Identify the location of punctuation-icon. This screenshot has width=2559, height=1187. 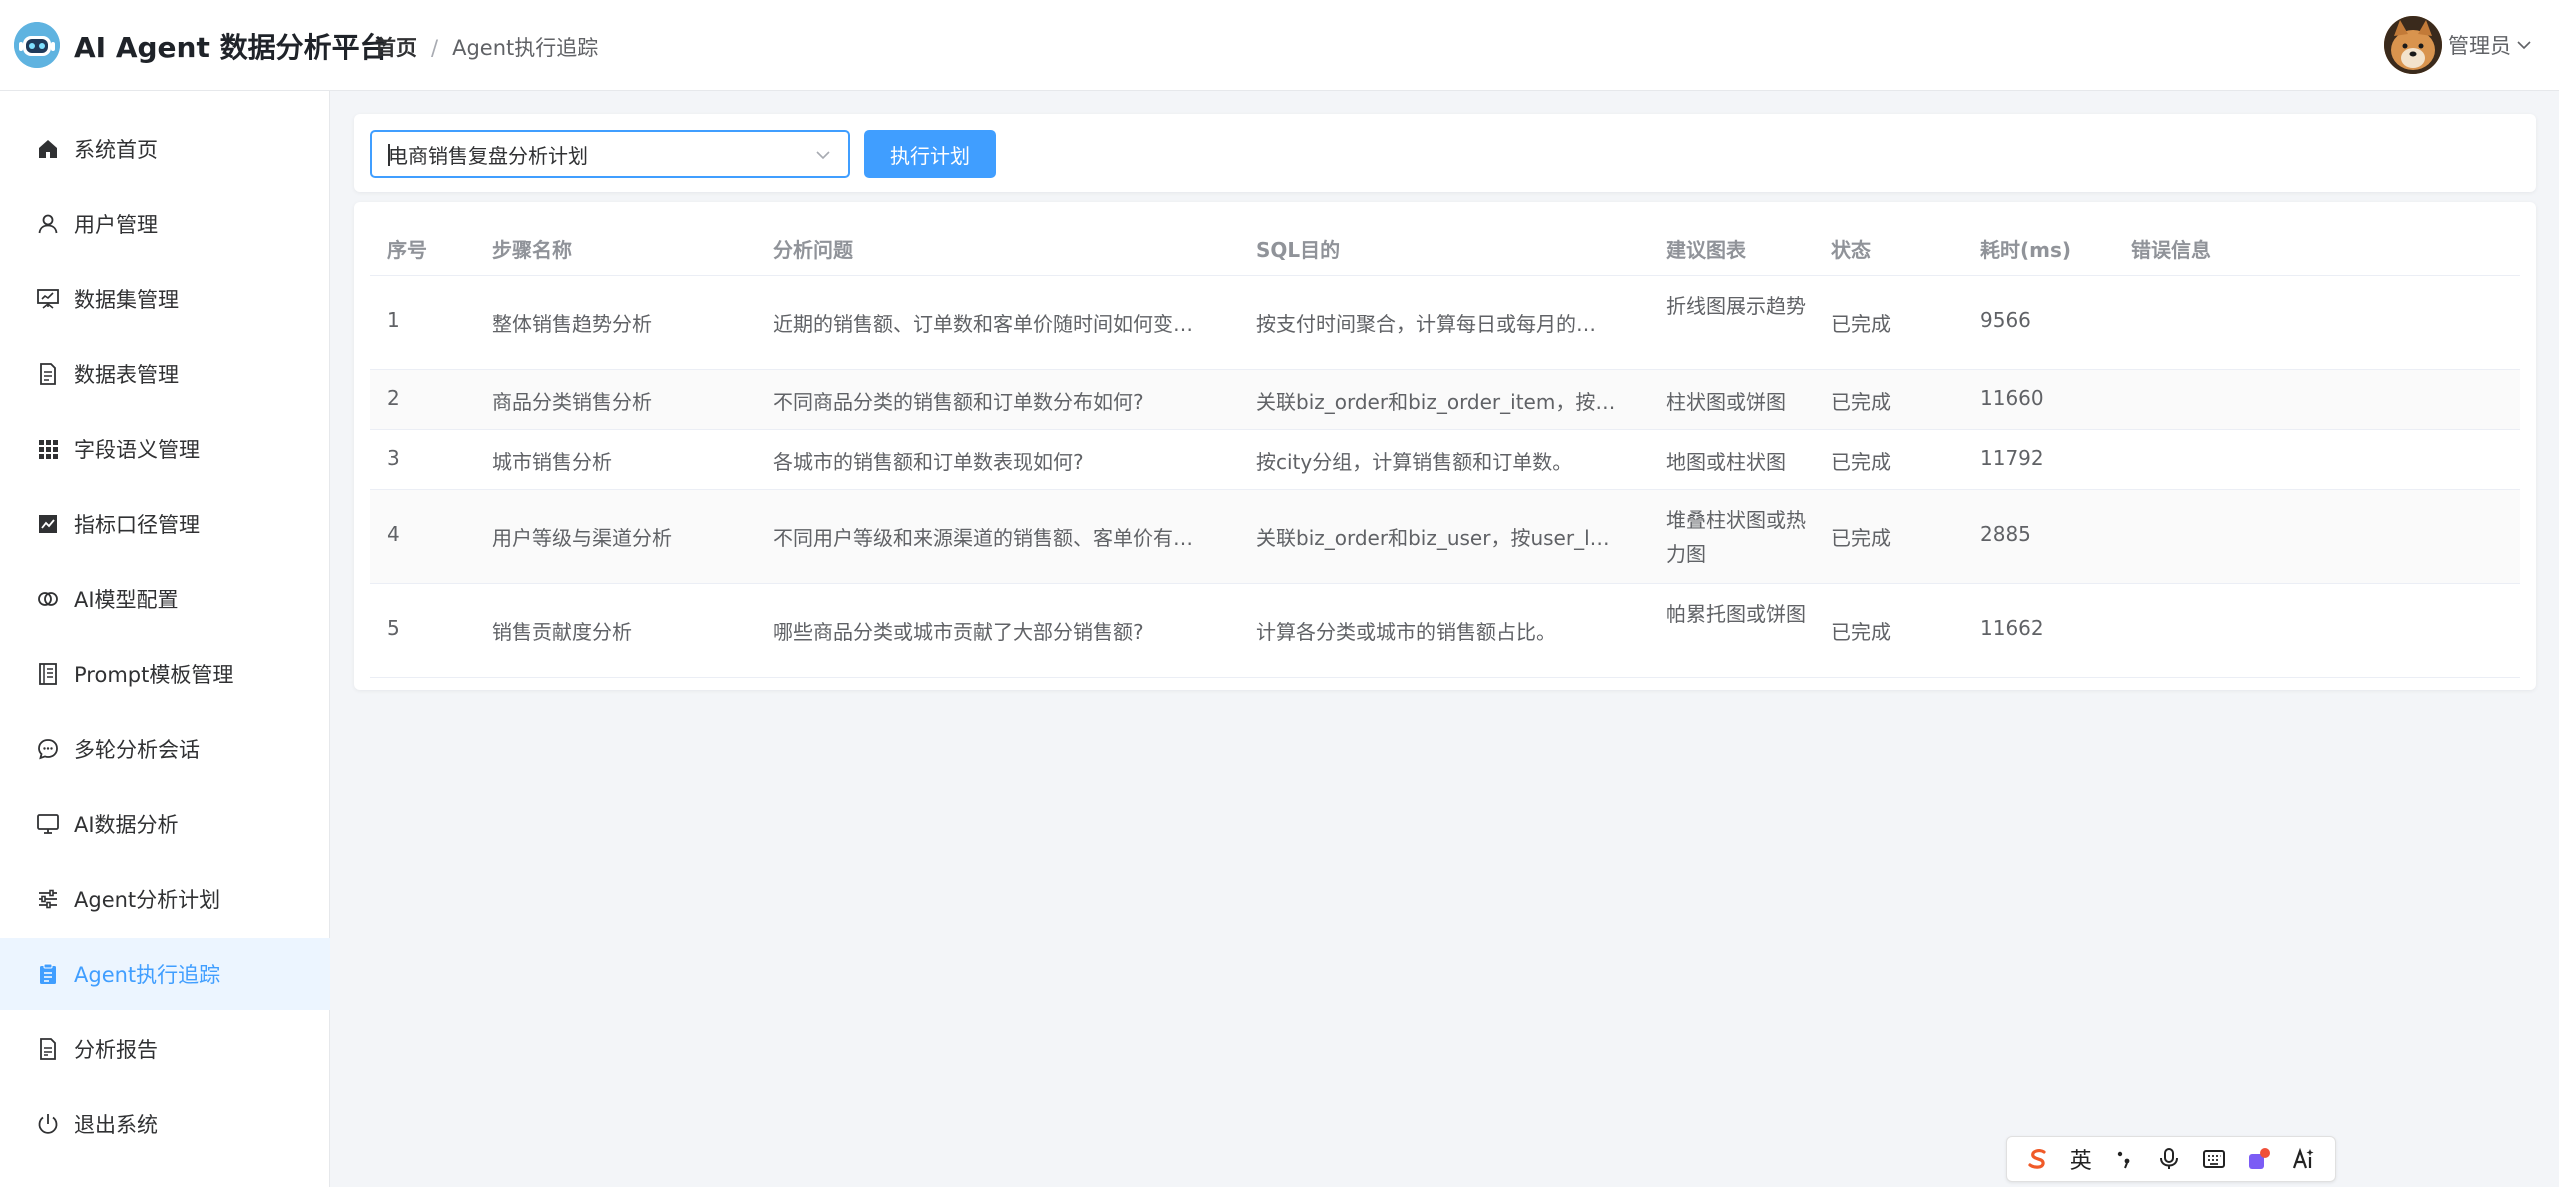
(2124, 1159).